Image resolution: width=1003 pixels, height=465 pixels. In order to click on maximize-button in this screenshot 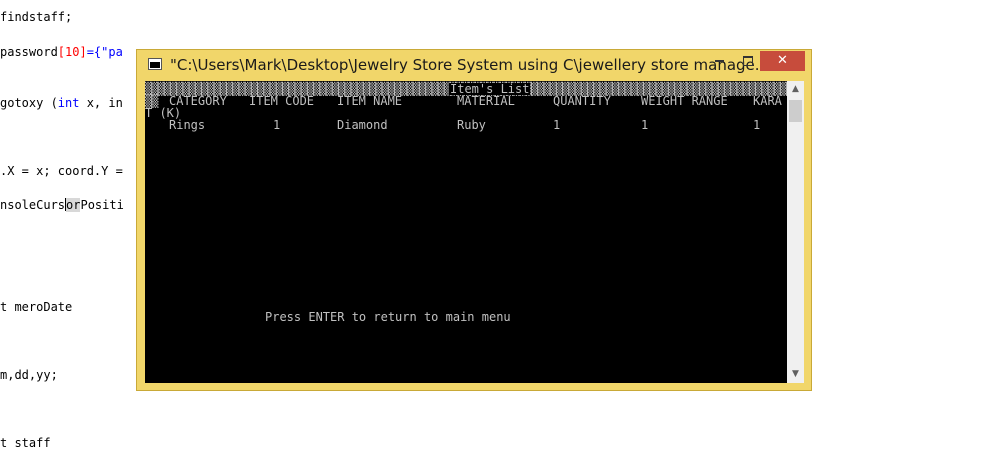, I will do `click(747, 61)`.